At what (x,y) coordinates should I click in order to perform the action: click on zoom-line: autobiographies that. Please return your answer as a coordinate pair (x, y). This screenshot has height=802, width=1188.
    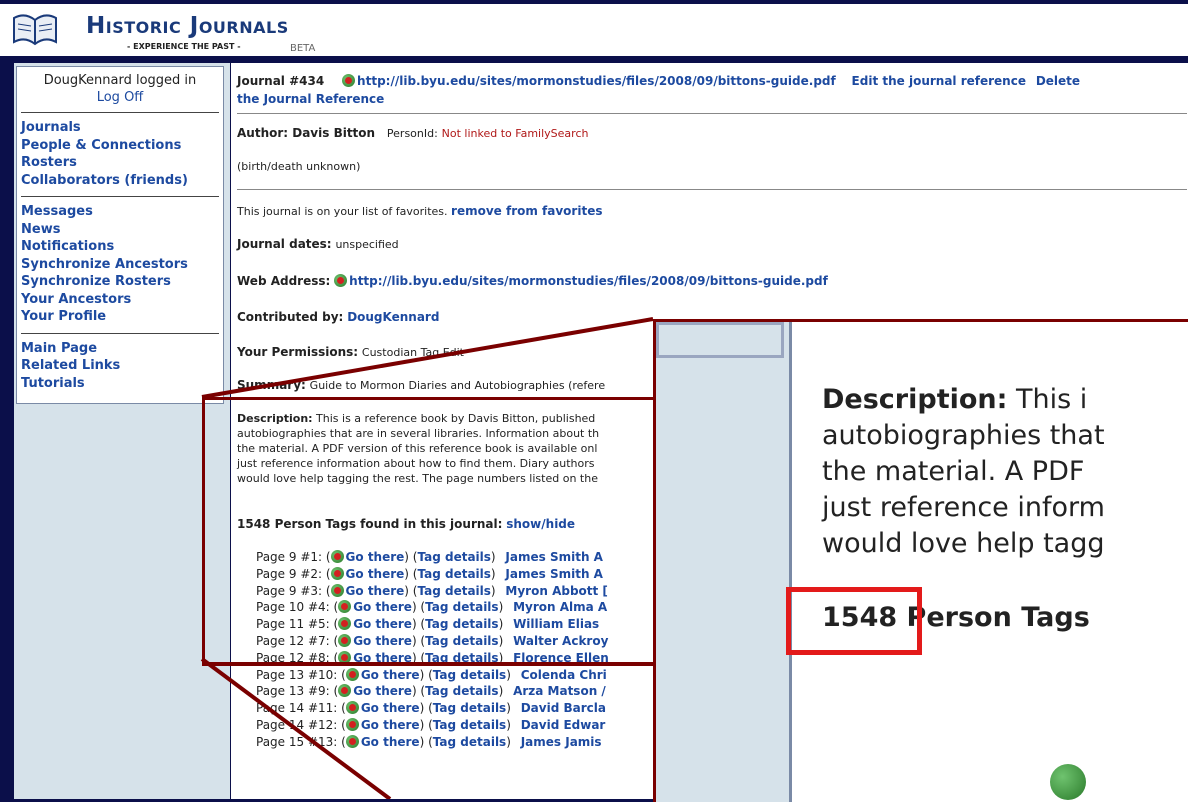
    Looking at the image, I should click on (963, 435).